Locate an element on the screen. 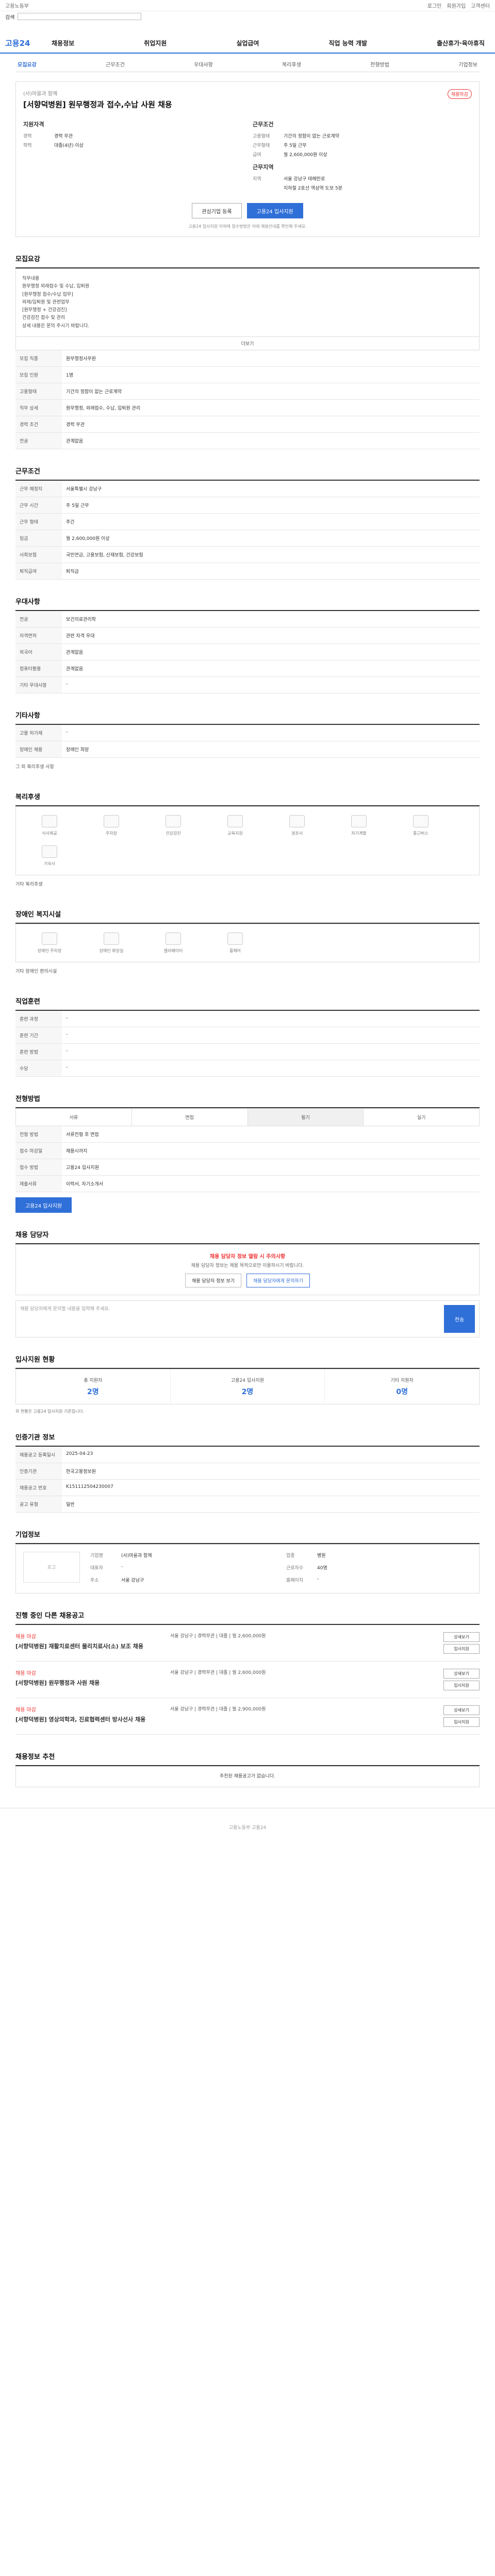  stat-label: 총 지원자 is located at coordinates (93, 1381).